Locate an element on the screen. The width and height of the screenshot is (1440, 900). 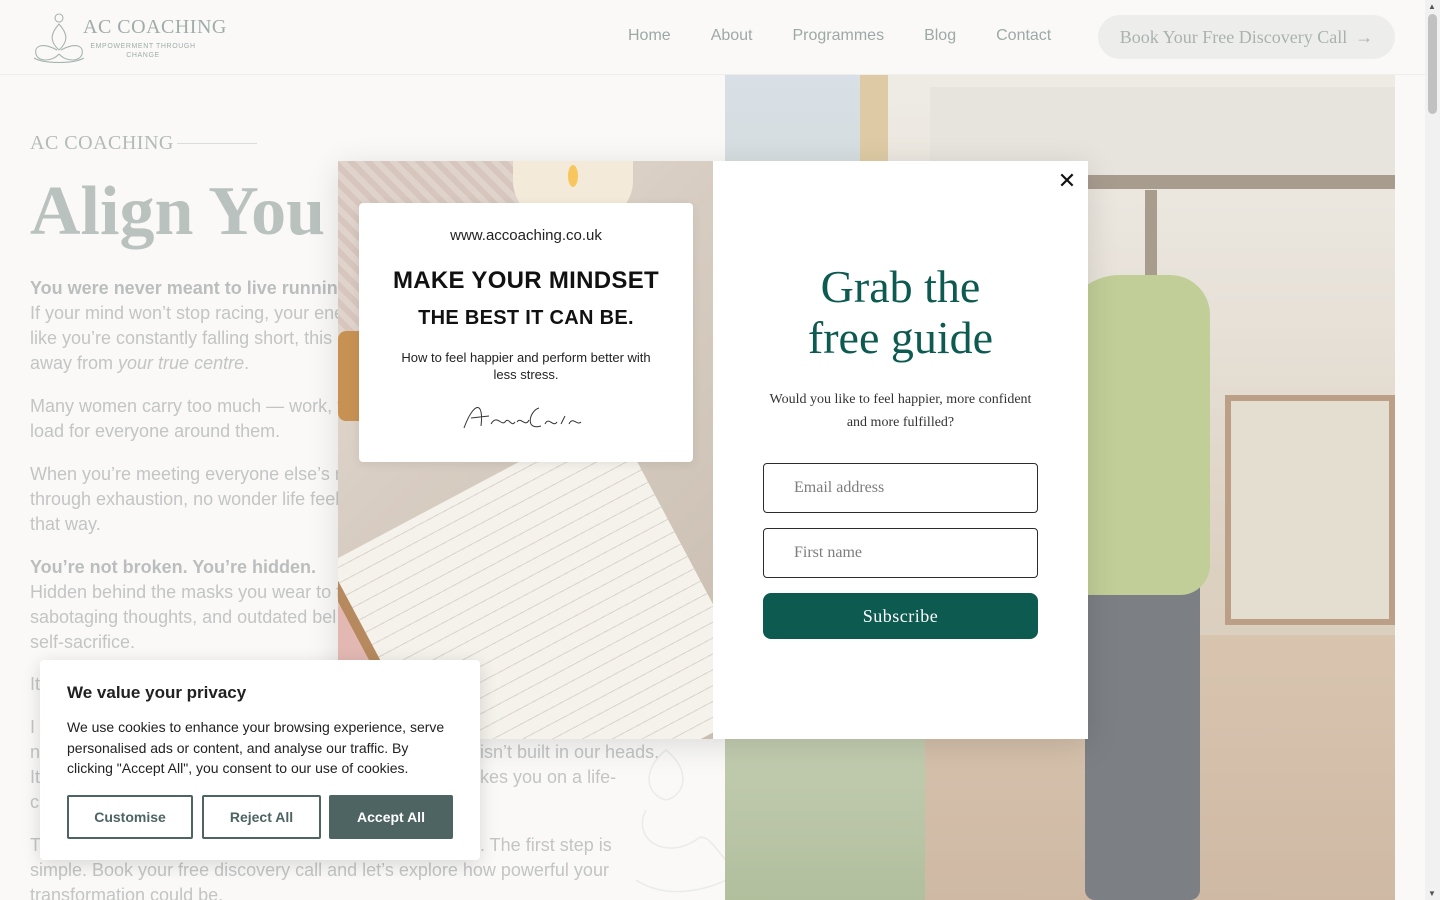
text-line: load for everyone around them. is located at coordinates (155, 431).